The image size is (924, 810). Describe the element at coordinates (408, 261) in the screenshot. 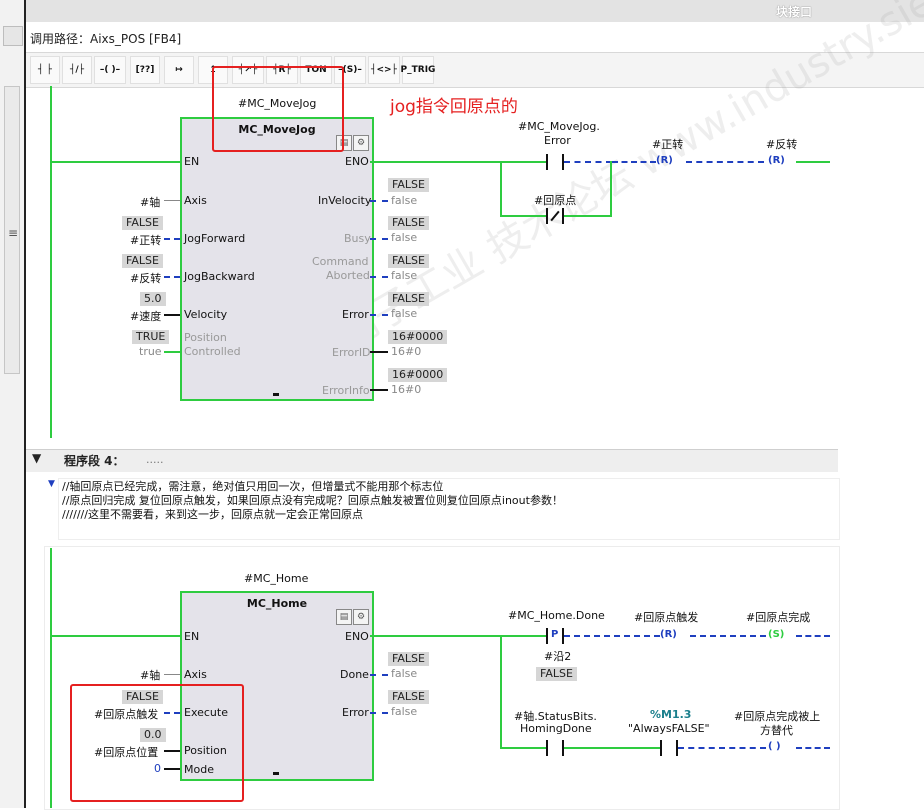

I see `value-cmdaborted: FALSE` at that location.